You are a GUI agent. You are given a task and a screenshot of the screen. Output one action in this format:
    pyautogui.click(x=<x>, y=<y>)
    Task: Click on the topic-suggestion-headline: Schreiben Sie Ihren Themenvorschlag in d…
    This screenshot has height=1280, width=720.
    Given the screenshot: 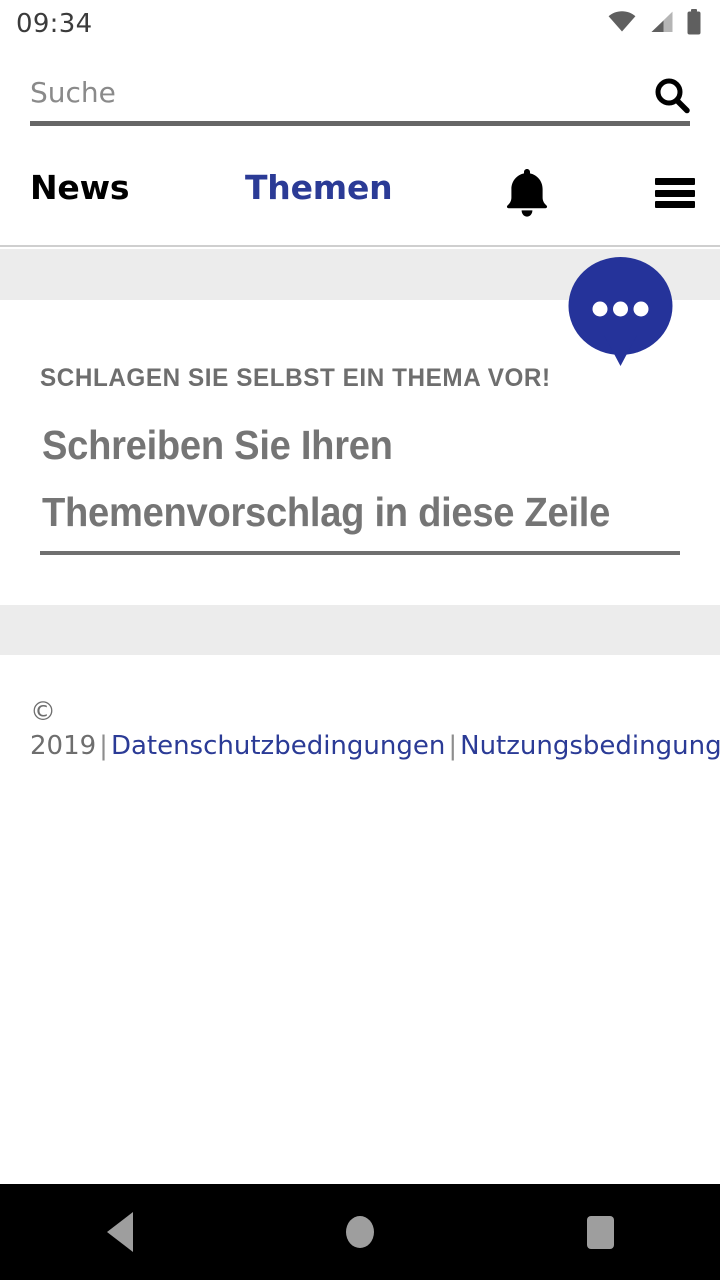 What is the action you would take?
    pyautogui.click(x=326, y=478)
    